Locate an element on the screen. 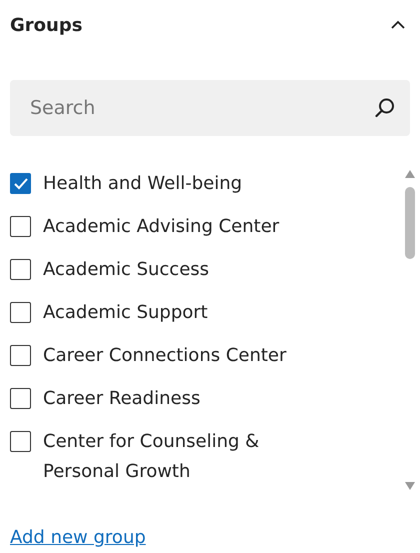  search-icon is located at coordinates (385, 108).